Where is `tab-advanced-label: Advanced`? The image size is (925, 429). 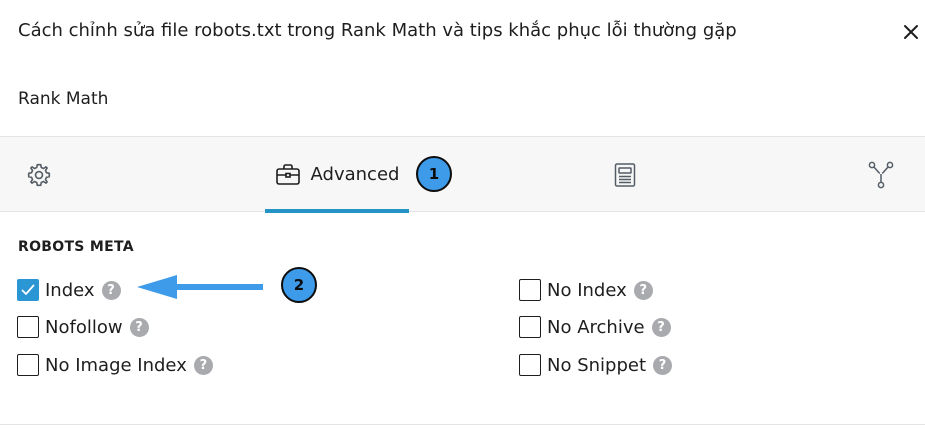
tab-advanced-label: Advanced is located at coordinates (355, 174).